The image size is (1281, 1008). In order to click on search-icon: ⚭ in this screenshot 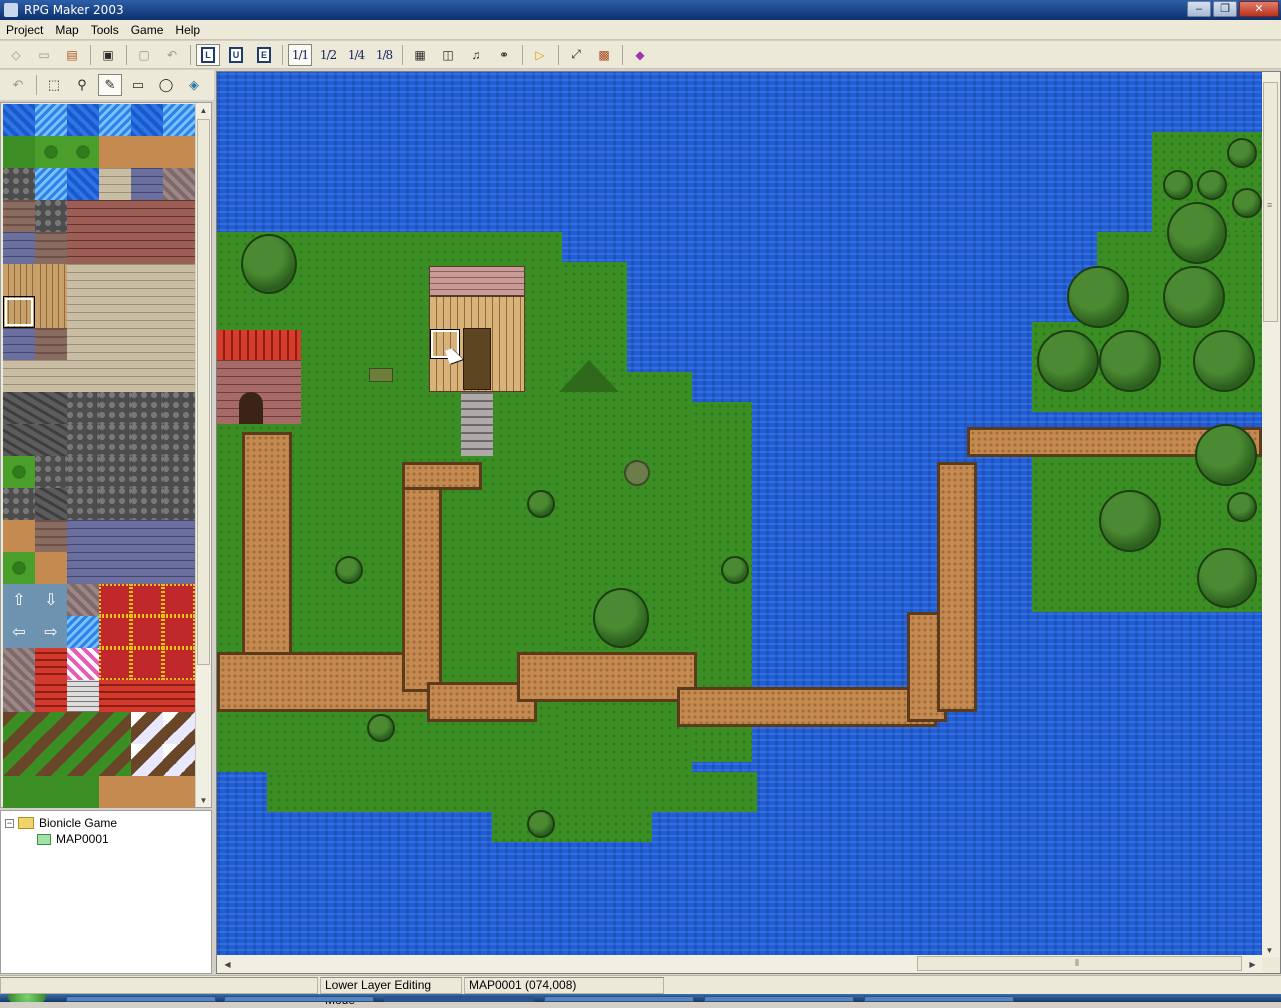, I will do `click(504, 55)`.